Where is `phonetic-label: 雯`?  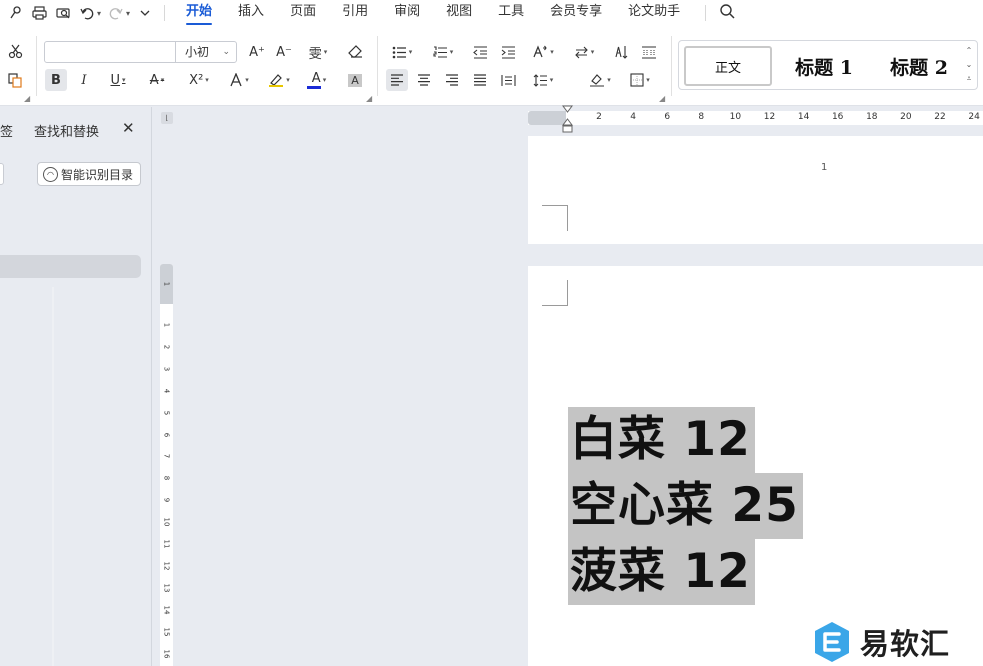
phonetic-label: 雯 is located at coordinates (315, 54).